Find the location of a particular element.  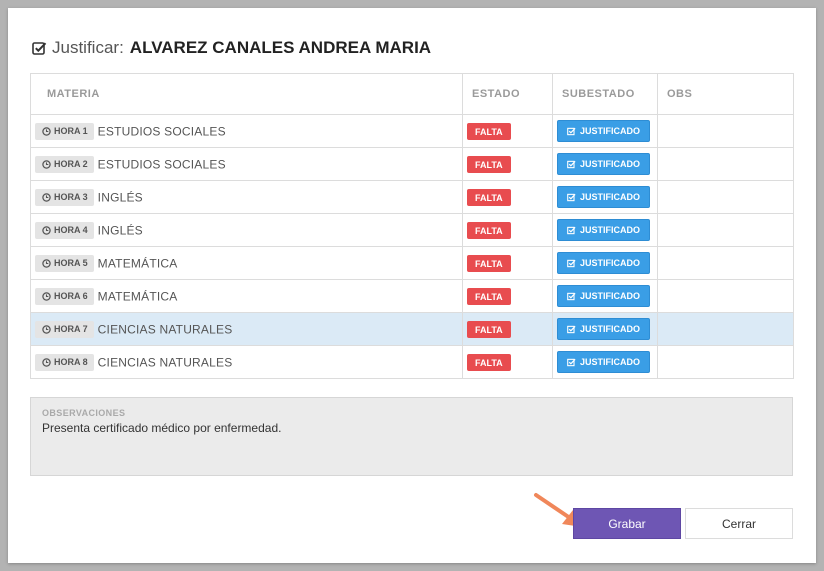

hora-badge: HORA 4 is located at coordinates (64, 230).